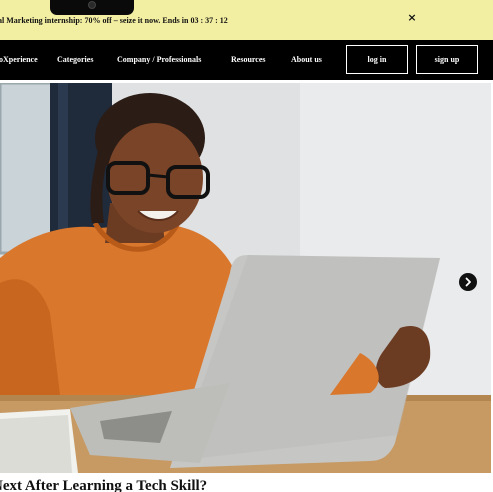  I want to click on camera-notch, so click(92, 7).